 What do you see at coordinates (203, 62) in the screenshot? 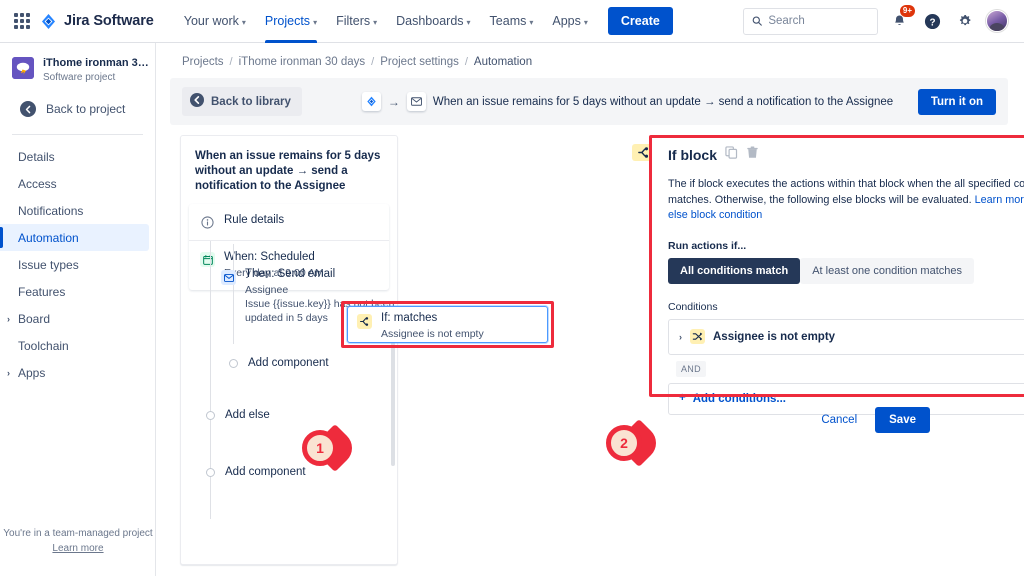
I see `breadcrumb-projects: Projects` at bounding box center [203, 62].